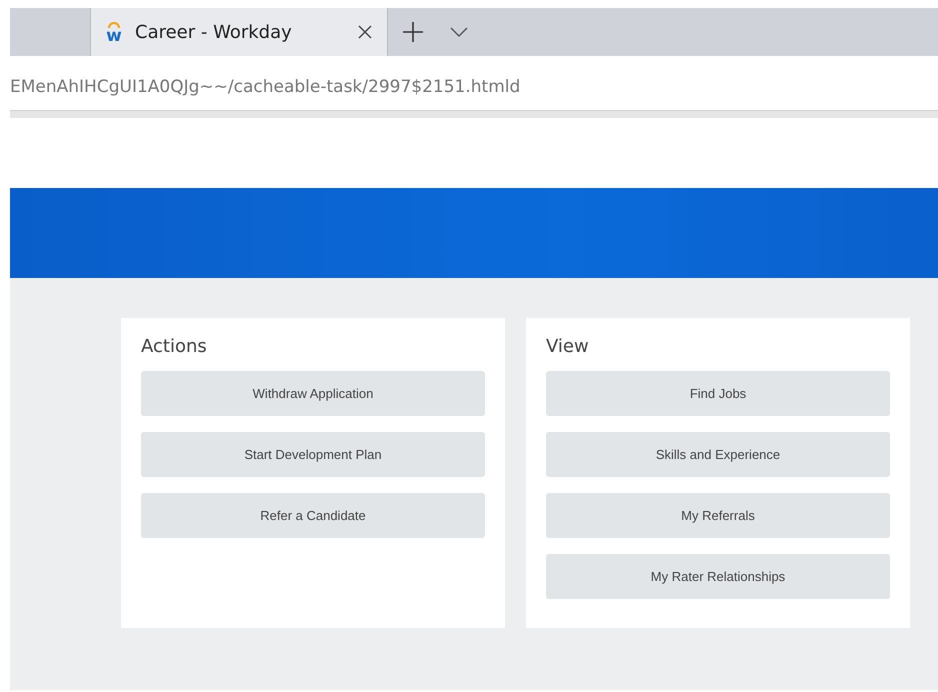 This screenshot has height=692, width=938. What do you see at coordinates (413, 32) in the screenshot?
I see `new-tab-icon` at bounding box center [413, 32].